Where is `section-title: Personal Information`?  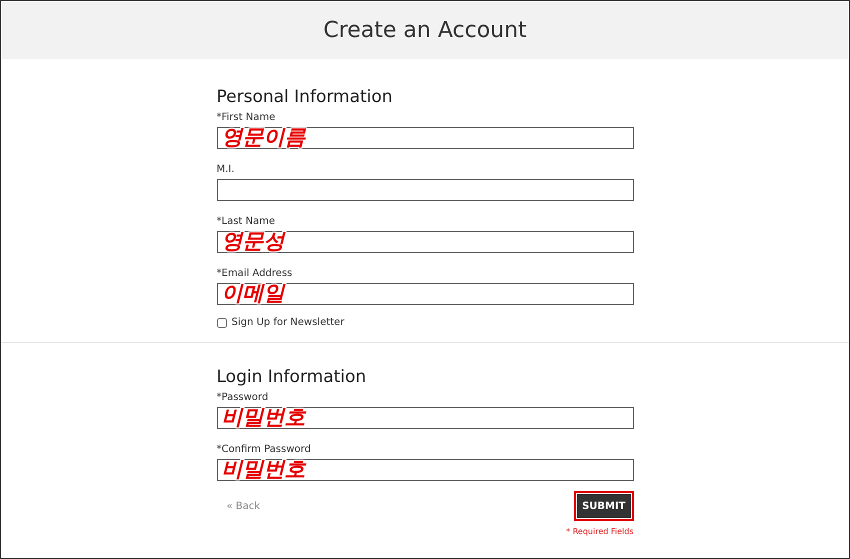 section-title: Personal Information is located at coordinates (305, 97).